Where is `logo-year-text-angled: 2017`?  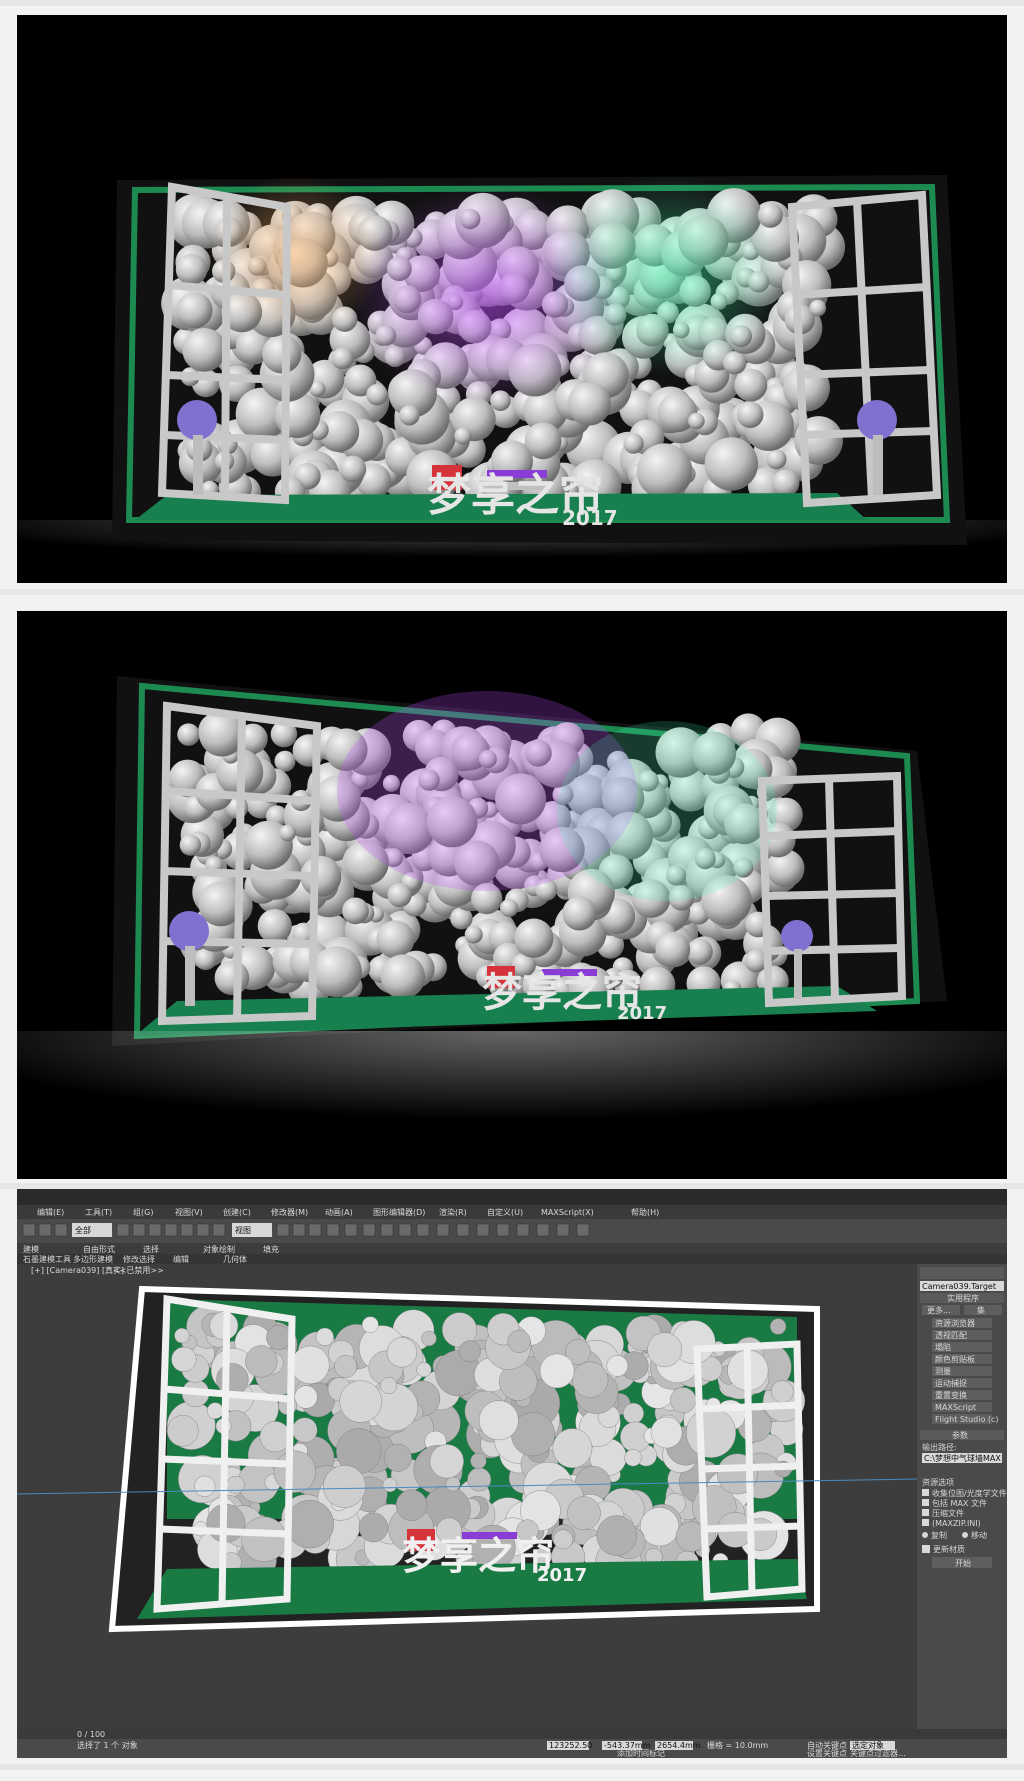 logo-year-text-angled: 2017 is located at coordinates (642, 1013).